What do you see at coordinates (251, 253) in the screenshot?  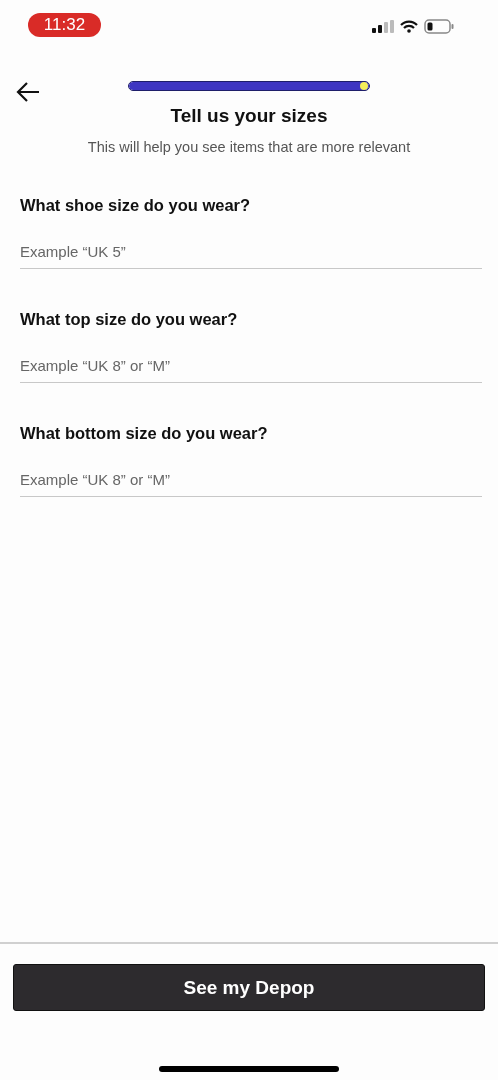 I see `size-input-field: Example “UK 5”` at bounding box center [251, 253].